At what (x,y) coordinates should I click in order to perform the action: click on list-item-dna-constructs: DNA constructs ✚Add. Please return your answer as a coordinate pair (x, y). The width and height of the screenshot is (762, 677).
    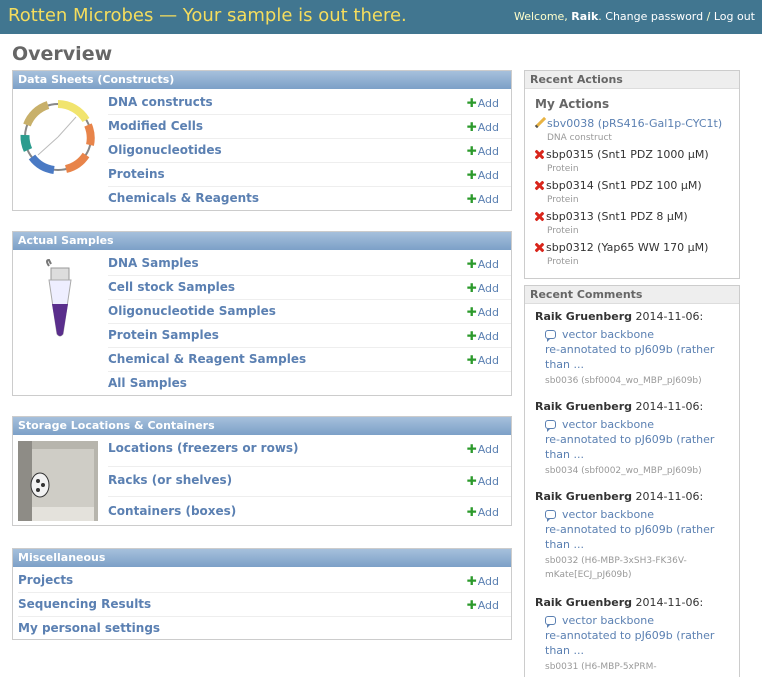
    Looking at the image, I should click on (309, 103).